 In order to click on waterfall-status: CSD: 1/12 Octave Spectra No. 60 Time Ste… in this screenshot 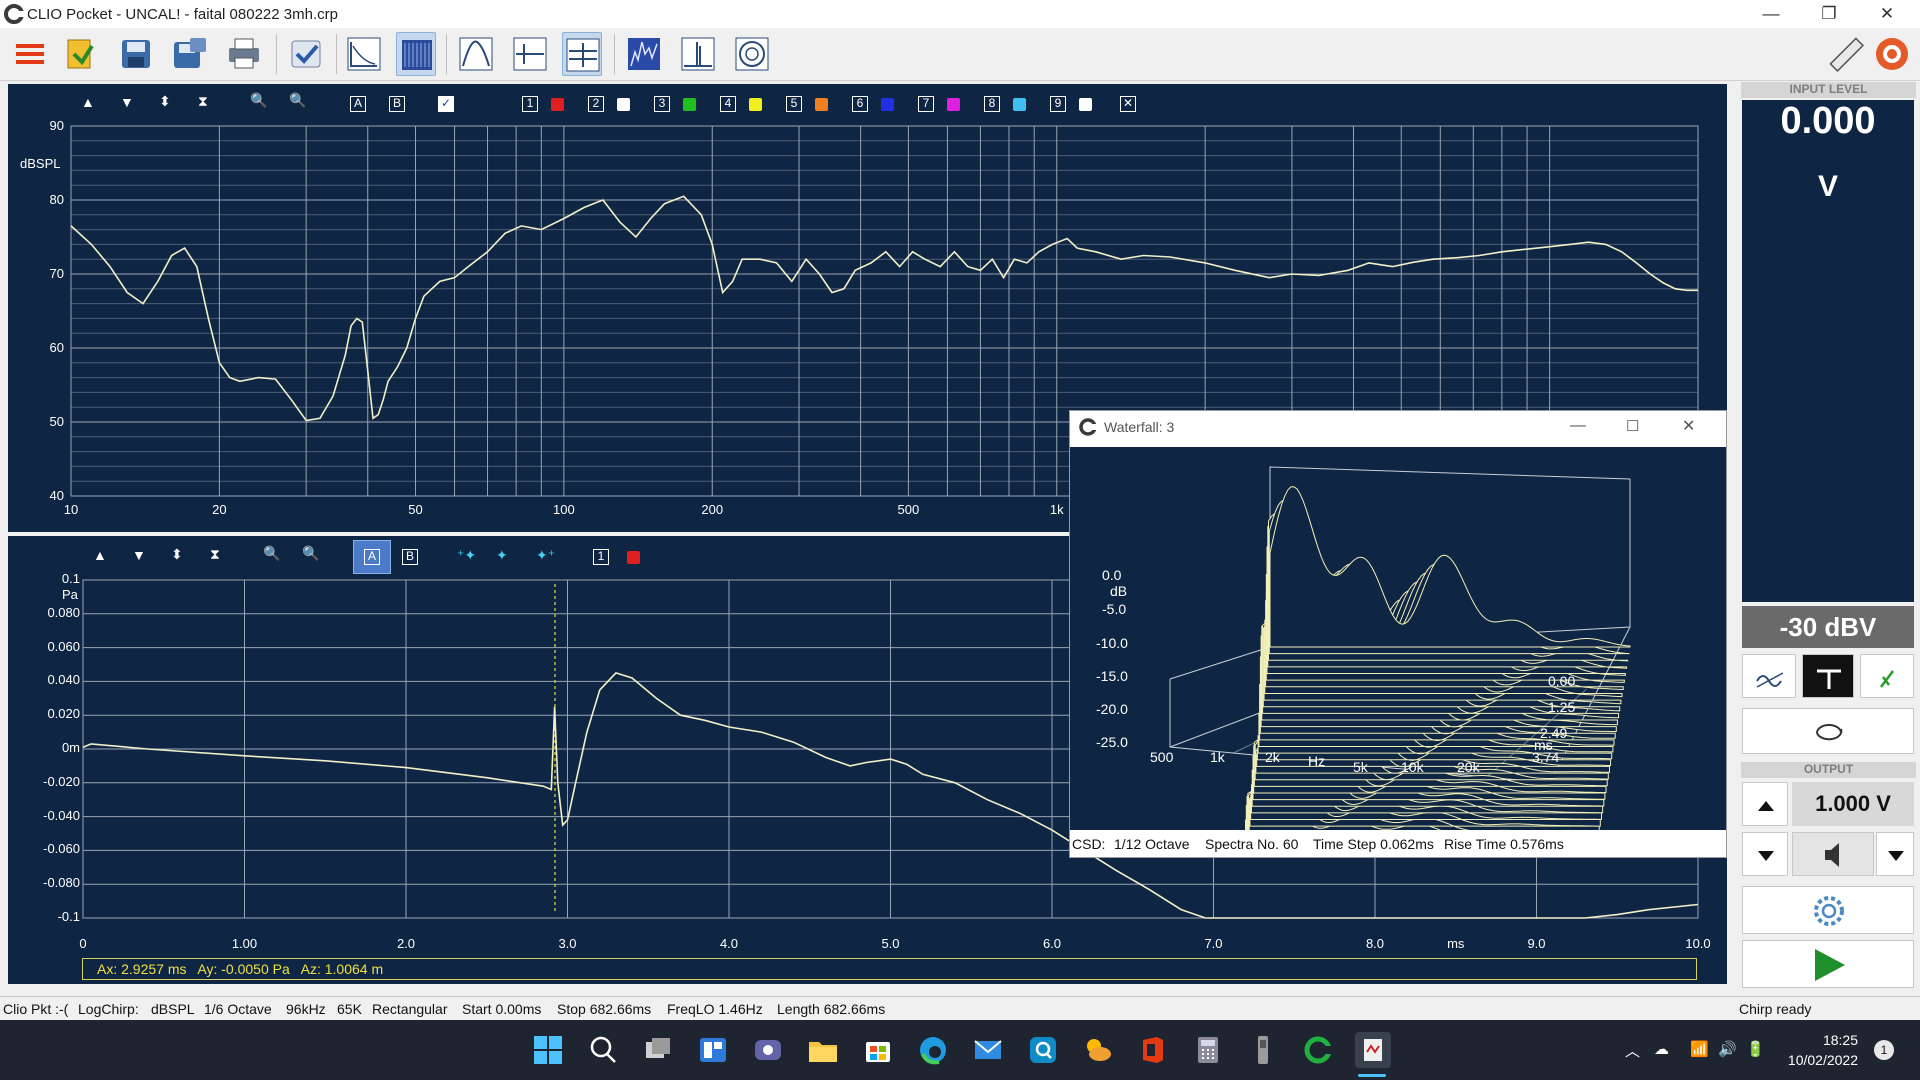, I will do `click(1398, 844)`.